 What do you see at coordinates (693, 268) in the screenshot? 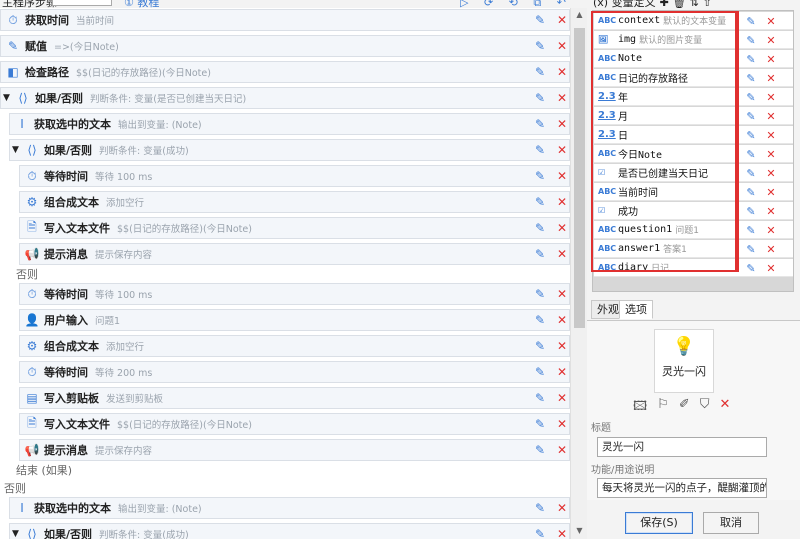
I see `variable-item: ABC diary 日记 ✎ ✕` at bounding box center [693, 268].